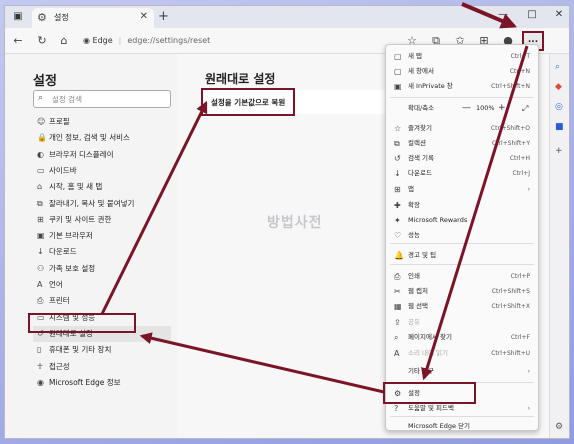 This screenshot has width=574, height=444. I want to click on menu-item-extensions: ✚ 확장, so click(462, 205).